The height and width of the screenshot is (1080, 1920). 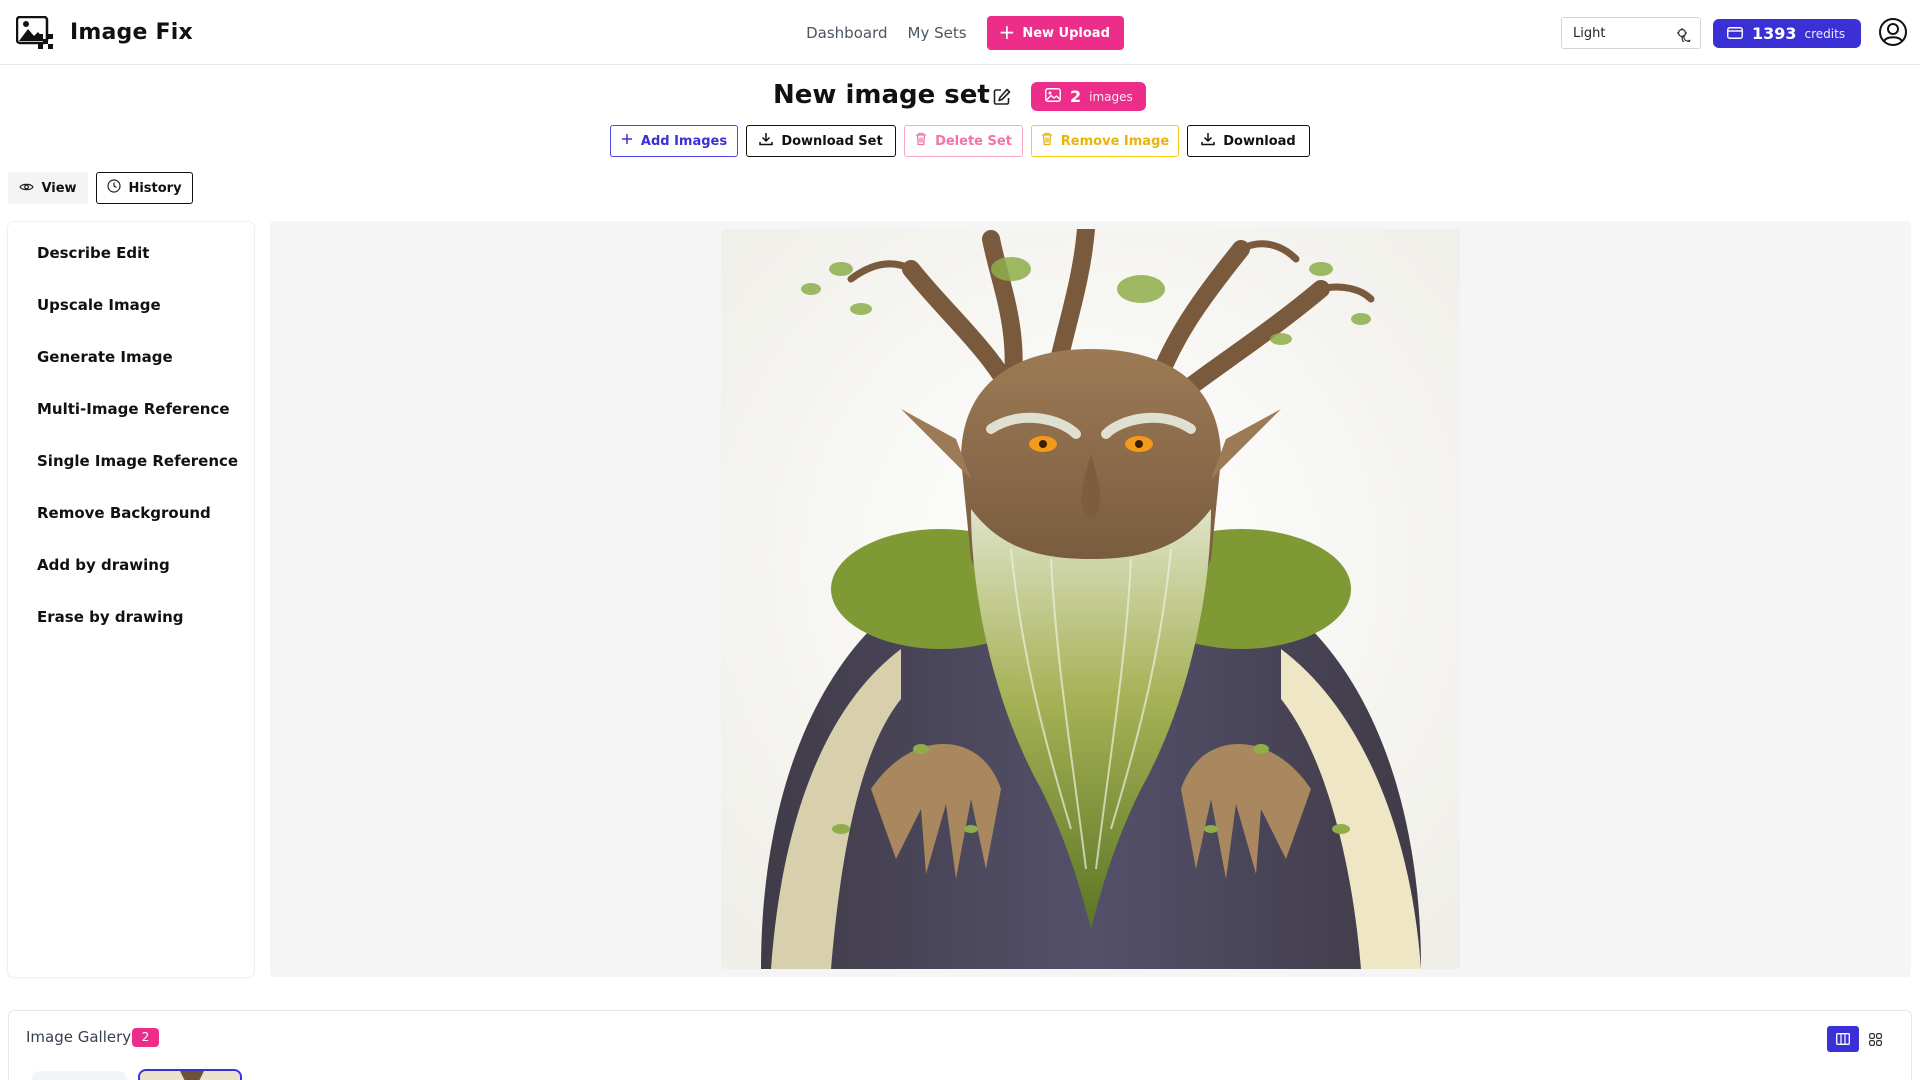 What do you see at coordinates (1875, 1039) in the screenshot?
I see `grid-icon` at bounding box center [1875, 1039].